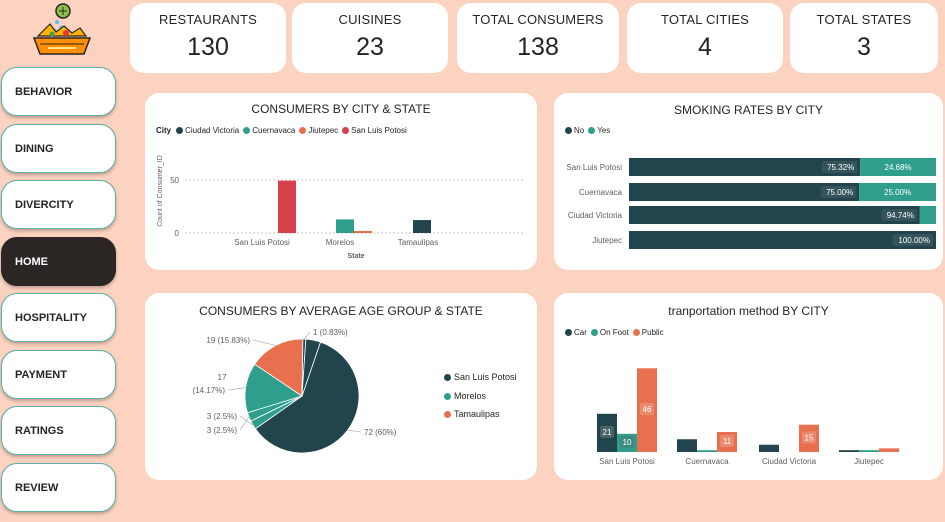 The image size is (945, 522). Describe the element at coordinates (447, 377) in the screenshot. I see `legend-dot-san-luis-potosi` at that location.